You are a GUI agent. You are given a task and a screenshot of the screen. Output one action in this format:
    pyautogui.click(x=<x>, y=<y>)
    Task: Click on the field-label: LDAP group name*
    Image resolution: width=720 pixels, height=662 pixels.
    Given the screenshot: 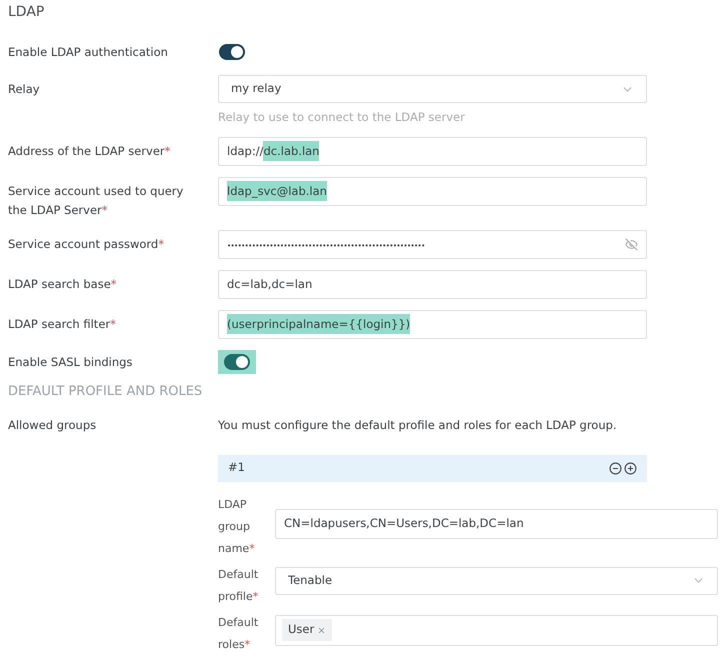 What is the action you would take?
    pyautogui.click(x=236, y=526)
    